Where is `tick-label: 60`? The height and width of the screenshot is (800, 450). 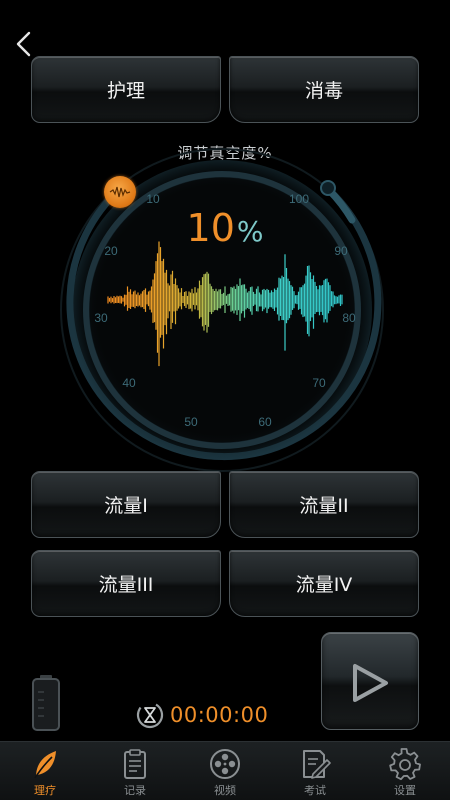 tick-label: 60 is located at coordinates (265, 422).